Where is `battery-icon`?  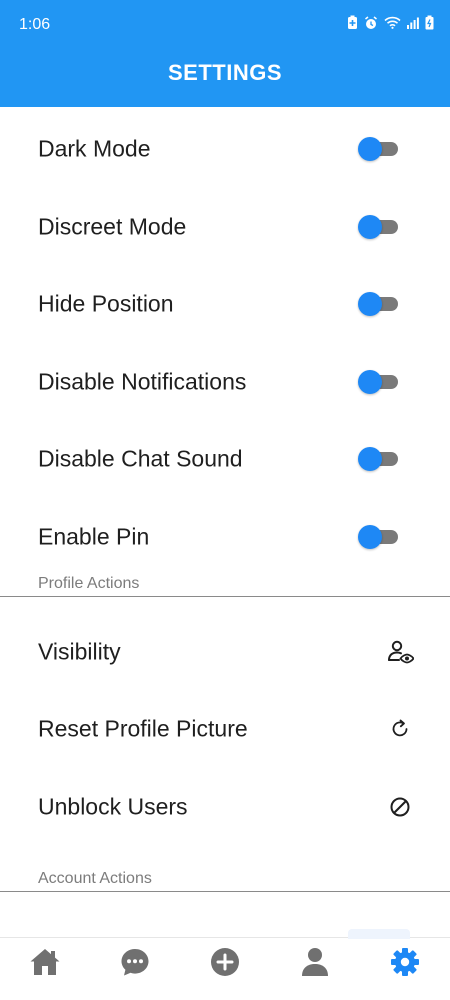
battery-icon is located at coordinates (429, 22).